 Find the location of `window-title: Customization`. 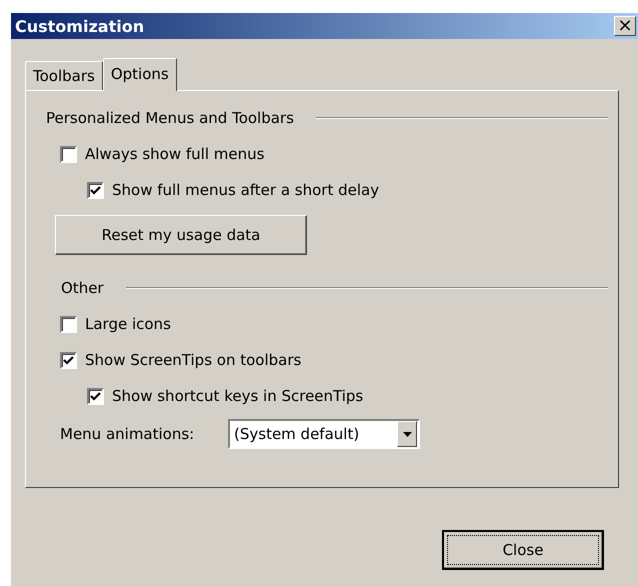

window-title: Customization is located at coordinates (79, 26).